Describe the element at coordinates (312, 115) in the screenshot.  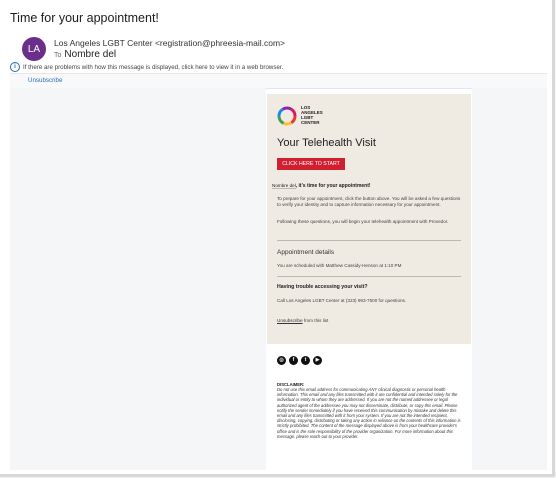
I see `logo-text: LOS ANGELES LGBT CENTER` at that location.